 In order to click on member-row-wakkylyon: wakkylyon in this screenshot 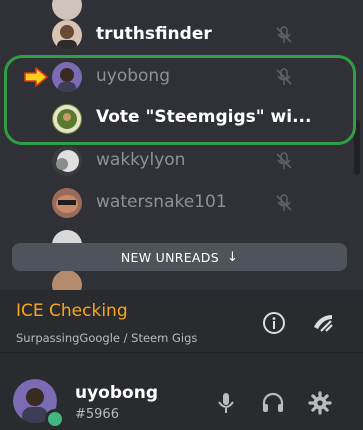, I will do `click(170, 161)`.